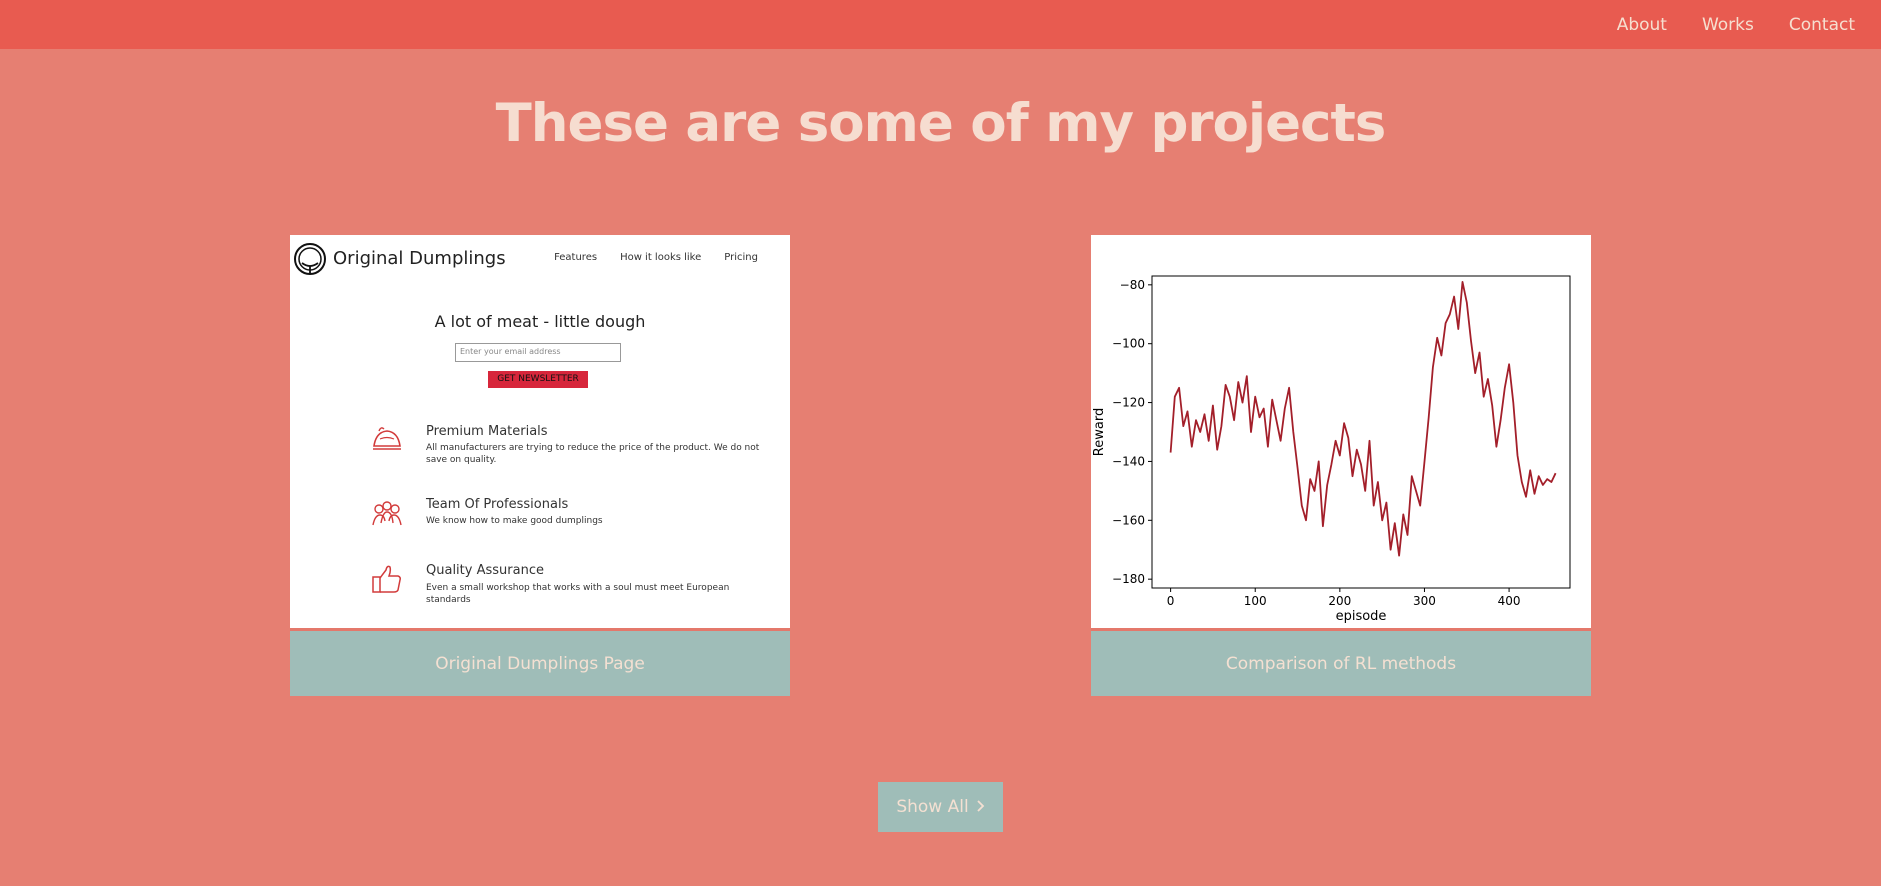  What do you see at coordinates (941, 123) in the screenshot?
I see `page-title: These are some of my projects` at bounding box center [941, 123].